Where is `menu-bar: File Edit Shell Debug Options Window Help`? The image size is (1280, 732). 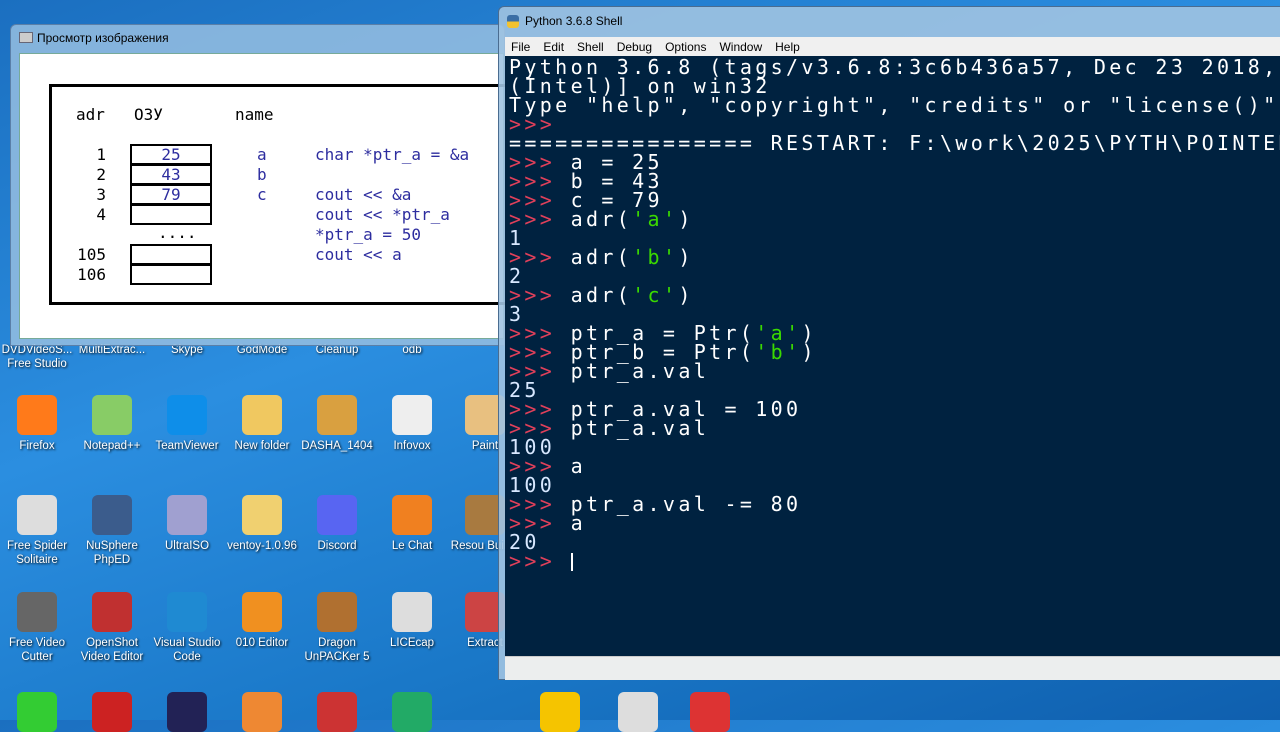
menu-bar: File Edit Shell Debug Options Window Help is located at coordinates (892, 46).